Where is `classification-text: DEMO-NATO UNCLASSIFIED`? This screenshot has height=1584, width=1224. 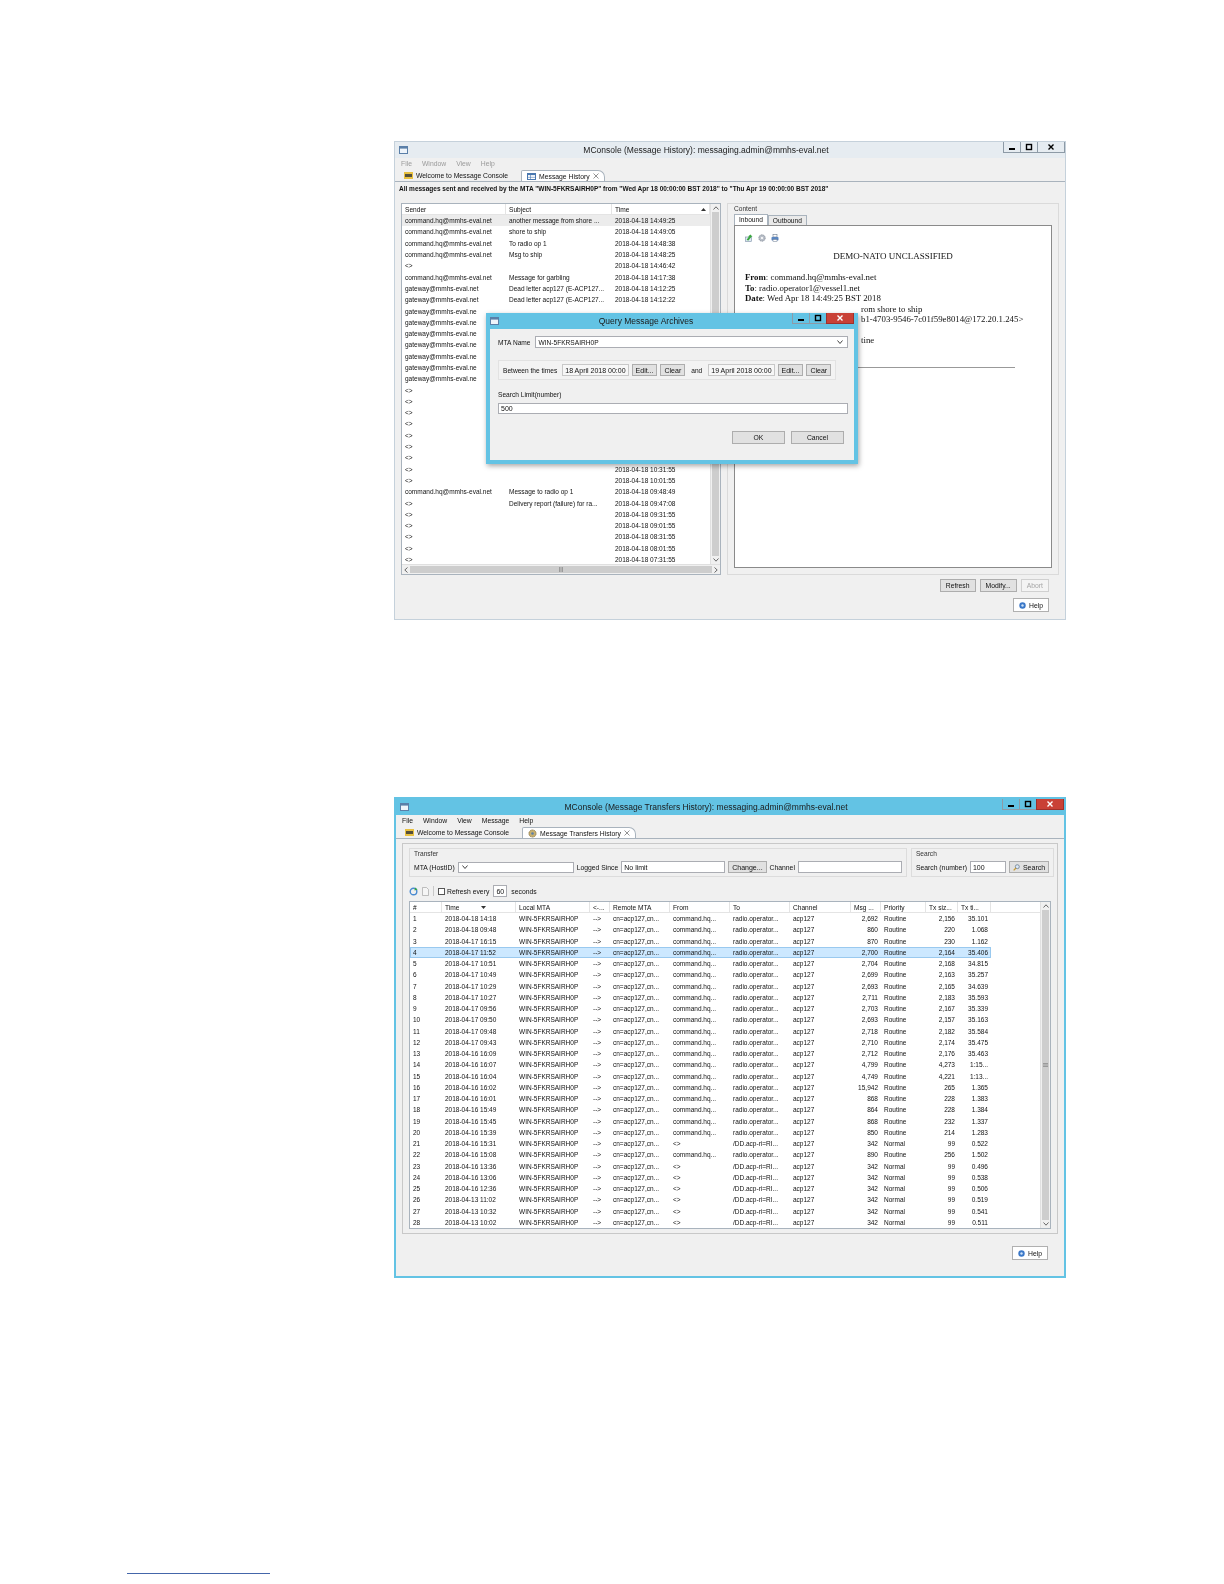
classification-text: DEMO-NATO UNCLASSIFIED is located at coordinates (893, 256).